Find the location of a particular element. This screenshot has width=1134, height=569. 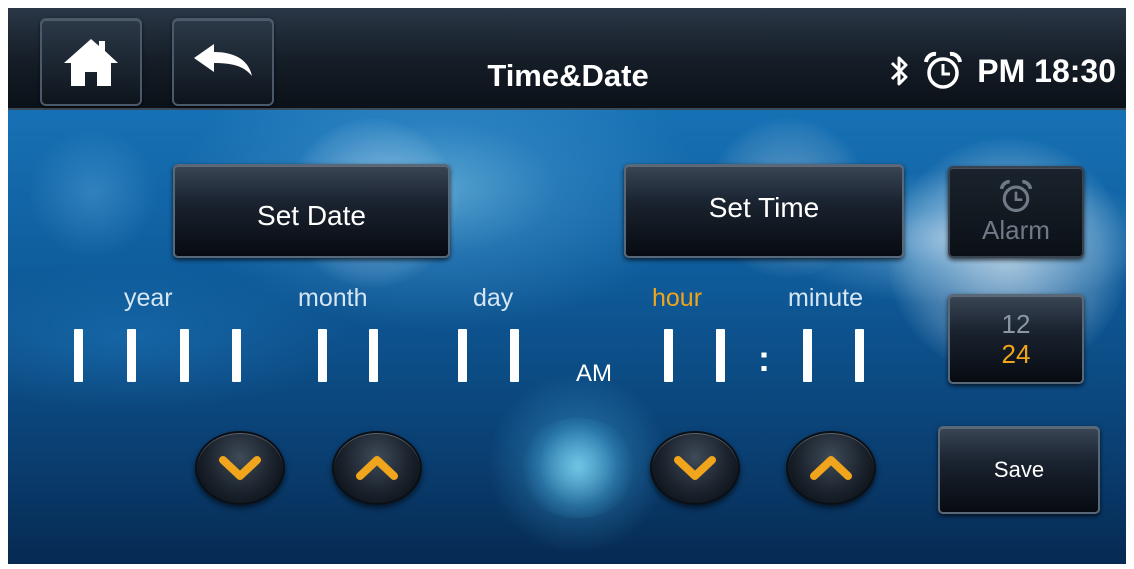

home-icon is located at coordinates (91, 62).